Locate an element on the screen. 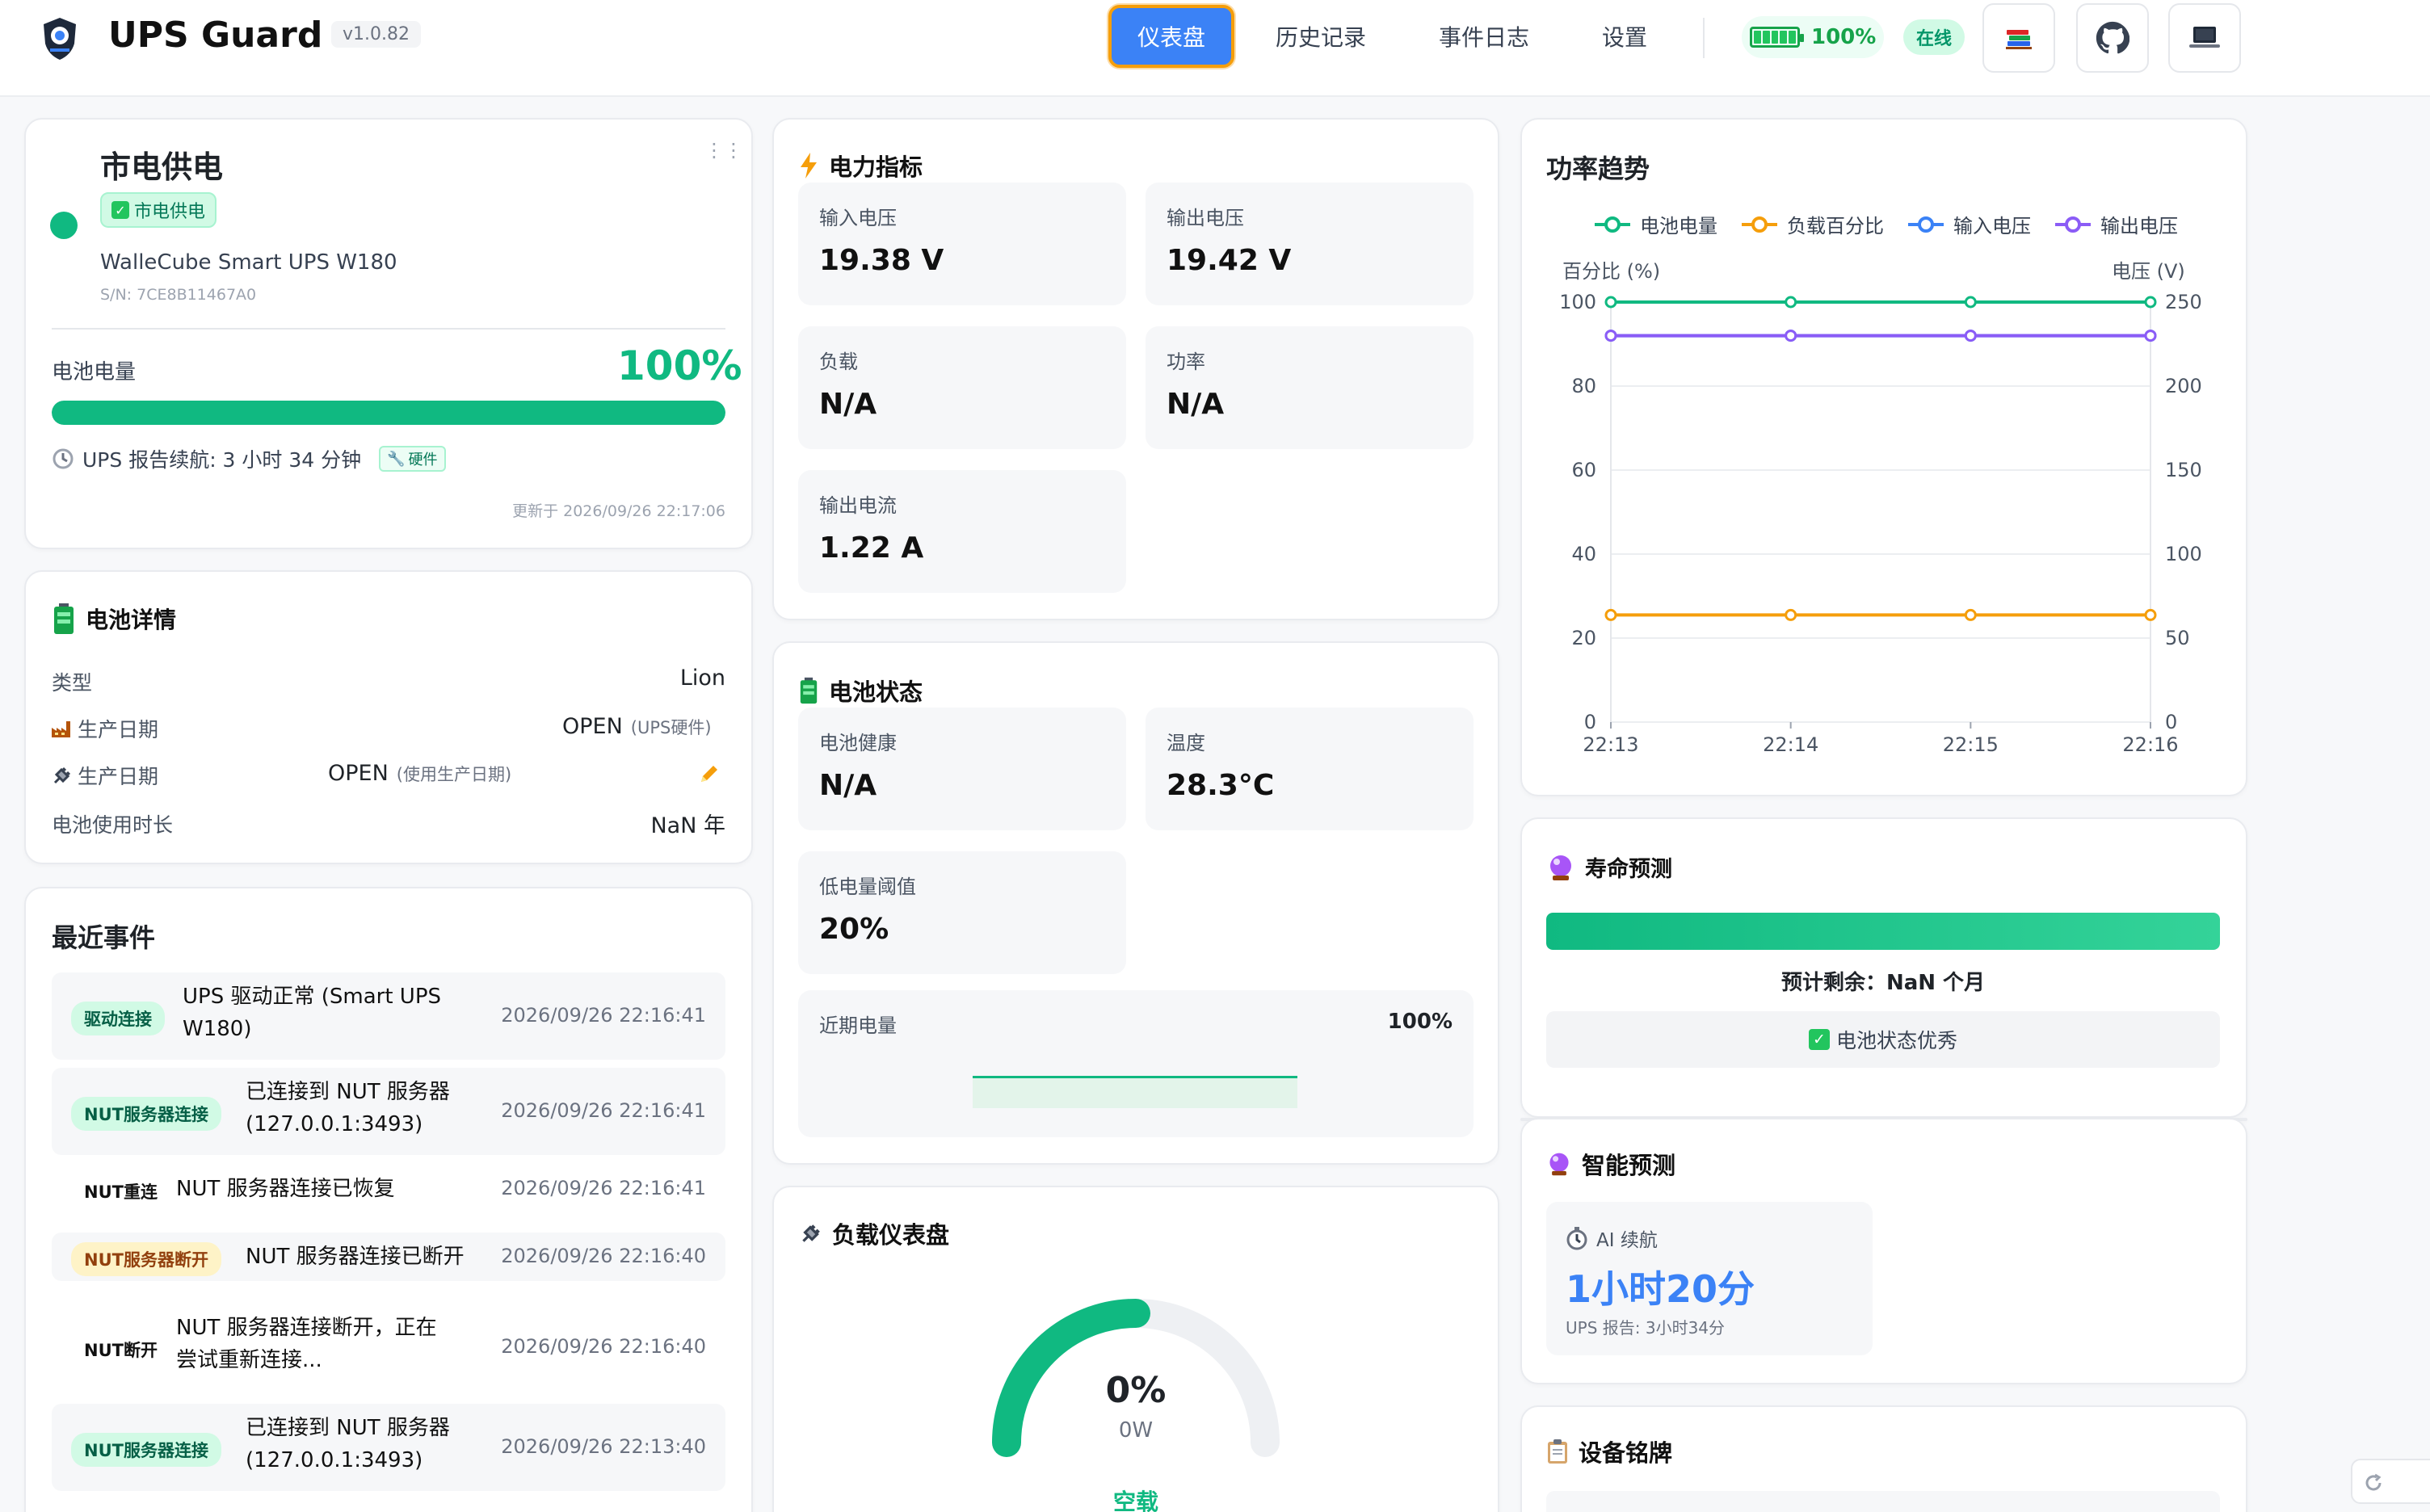 The height and width of the screenshot is (1512, 2430). legend-item: 负载百分比 is located at coordinates (1812, 224).